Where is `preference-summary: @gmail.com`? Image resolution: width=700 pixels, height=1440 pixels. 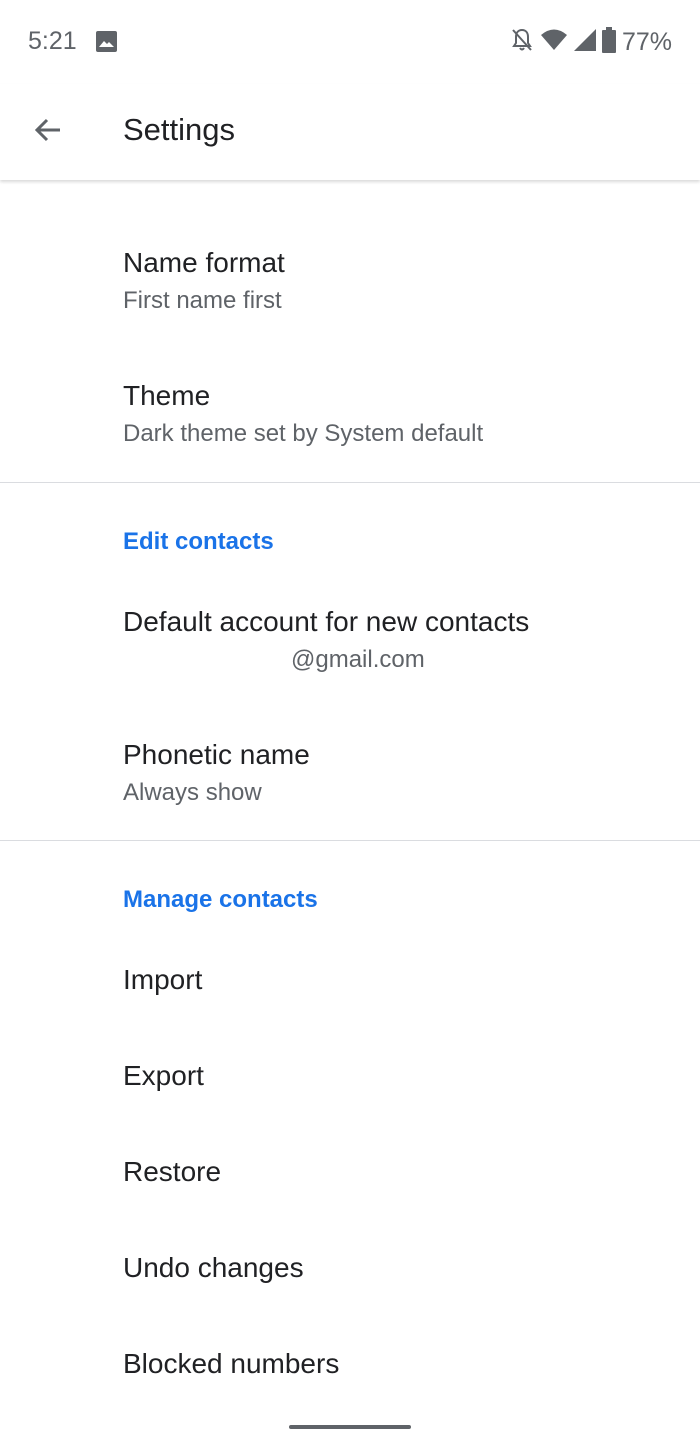
preference-summary: @gmail.com is located at coordinates (399, 660).